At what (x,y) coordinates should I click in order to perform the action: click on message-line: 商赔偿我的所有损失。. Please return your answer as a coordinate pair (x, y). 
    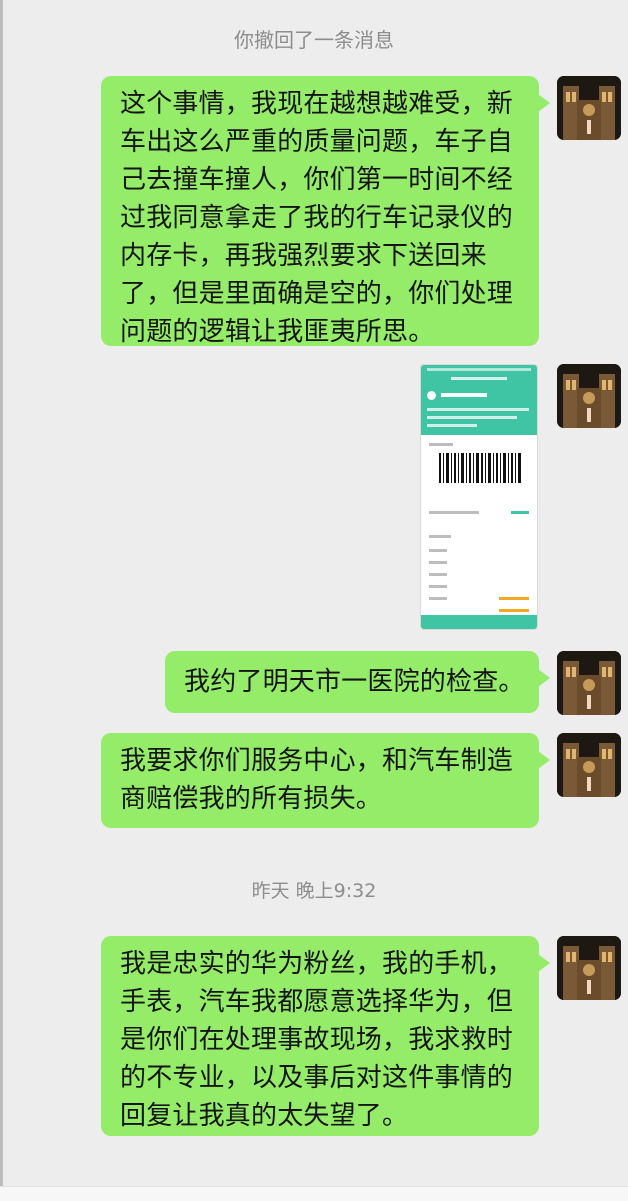
    Looking at the image, I should click on (251, 799).